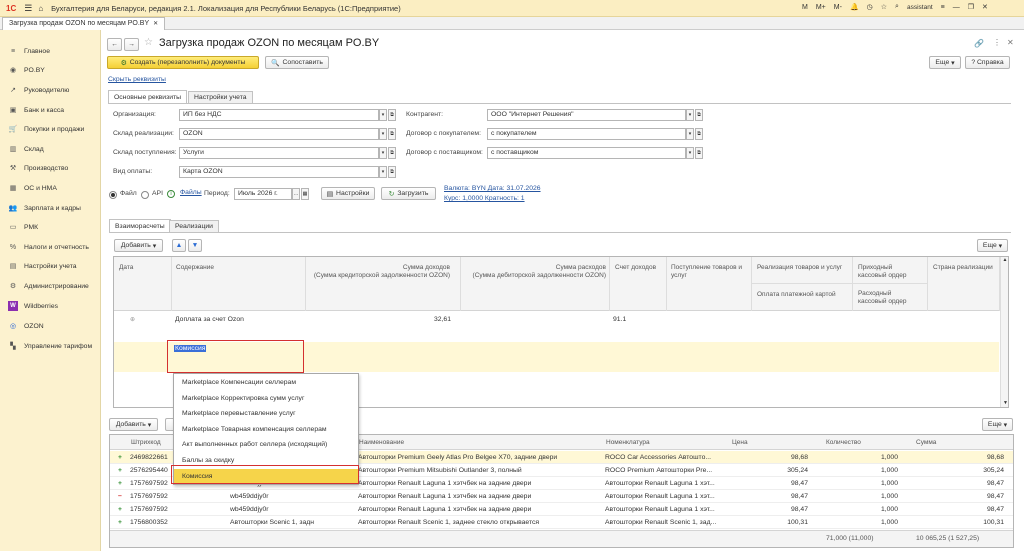 The image size is (1024, 551). What do you see at coordinates (690, 115) in the screenshot?
I see `counterparty-dropdown-button: ▾` at bounding box center [690, 115].